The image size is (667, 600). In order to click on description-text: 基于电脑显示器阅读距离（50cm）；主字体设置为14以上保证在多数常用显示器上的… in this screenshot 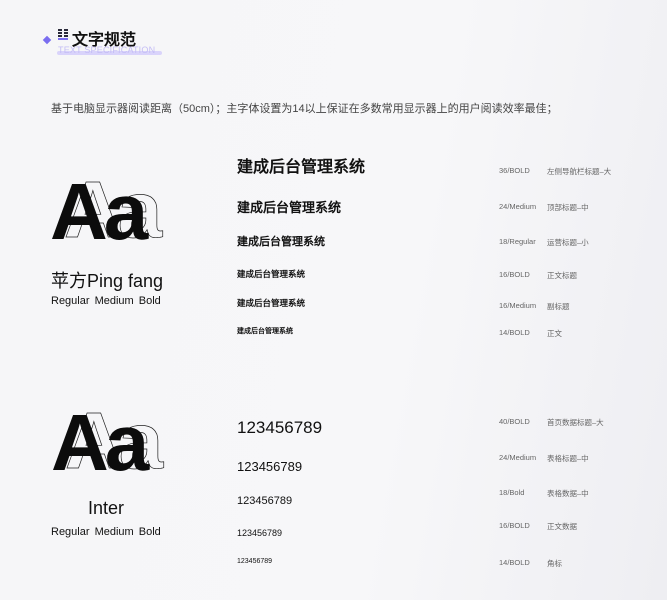, I will do `click(304, 109)`.